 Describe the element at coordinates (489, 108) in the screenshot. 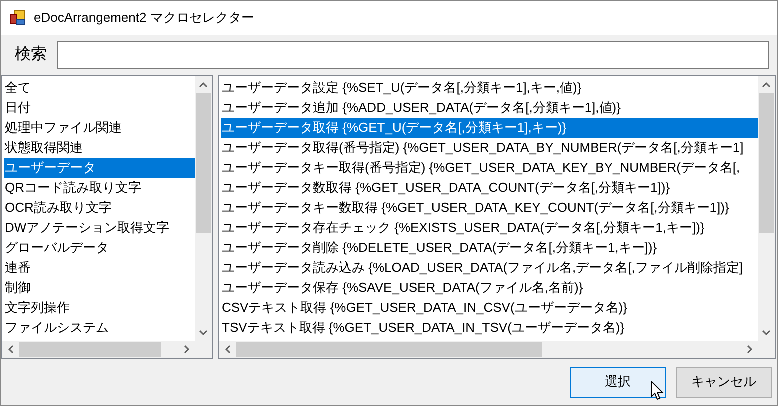

I see `macro-item: ユーザーデータ追加 {%ADD_USER_DATA(データ名[,分類キー1],値)}` at that location.